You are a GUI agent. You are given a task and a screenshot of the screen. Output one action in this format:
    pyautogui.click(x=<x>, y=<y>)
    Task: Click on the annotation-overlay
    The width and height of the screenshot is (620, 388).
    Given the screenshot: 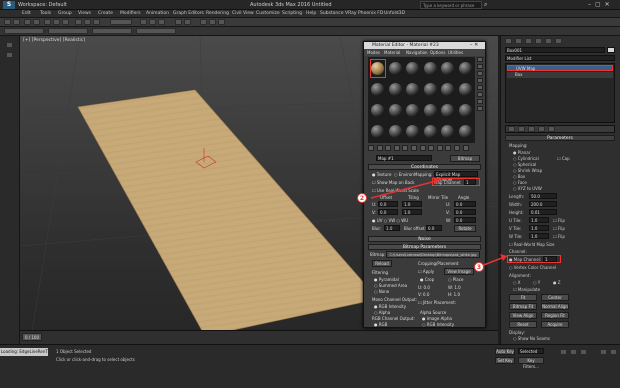 What is the action you would take?
    pyautogui.click(x=439, y=222)
    